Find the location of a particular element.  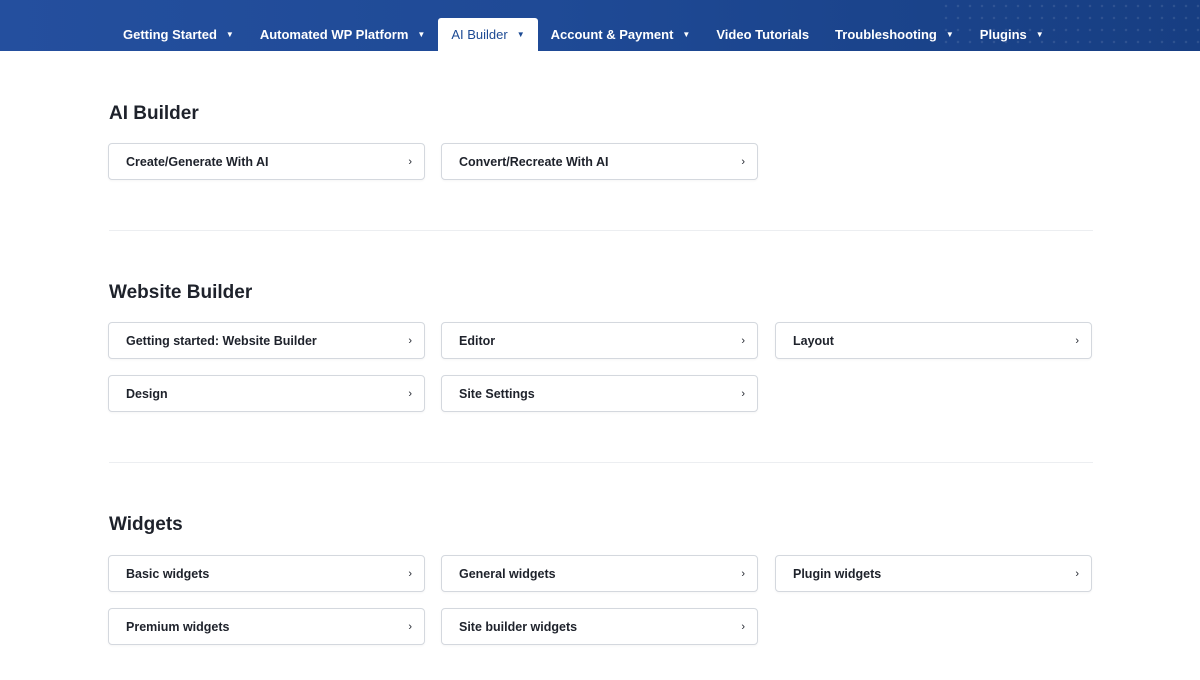

nav-item-troubleshooting: Troubleshooting ▼ is located at coordinates (894, 34).